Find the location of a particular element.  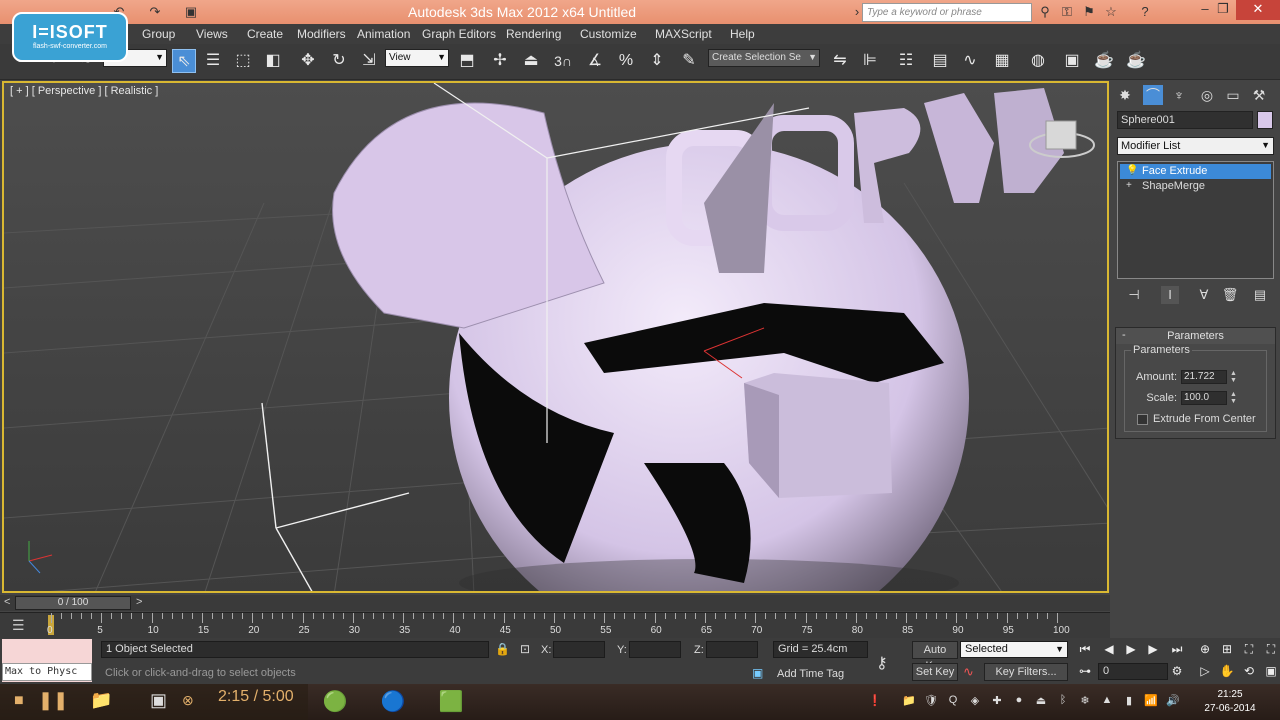

pin-stack-icon: ⊣ is located at coordinates (1134, 295).